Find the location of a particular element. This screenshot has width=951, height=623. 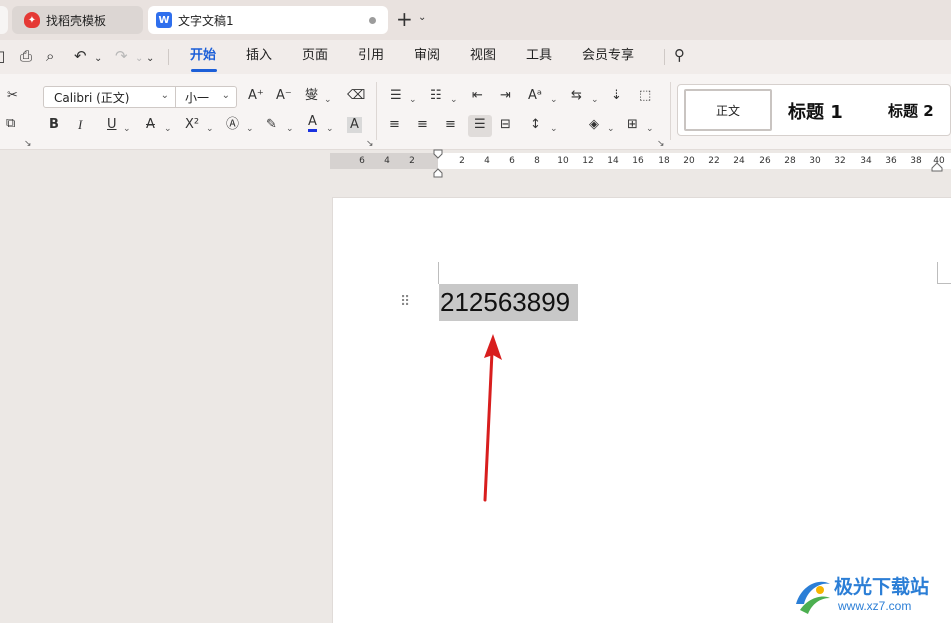

text-direction-icon: Aᵃ is located at coordinates (535, 96).